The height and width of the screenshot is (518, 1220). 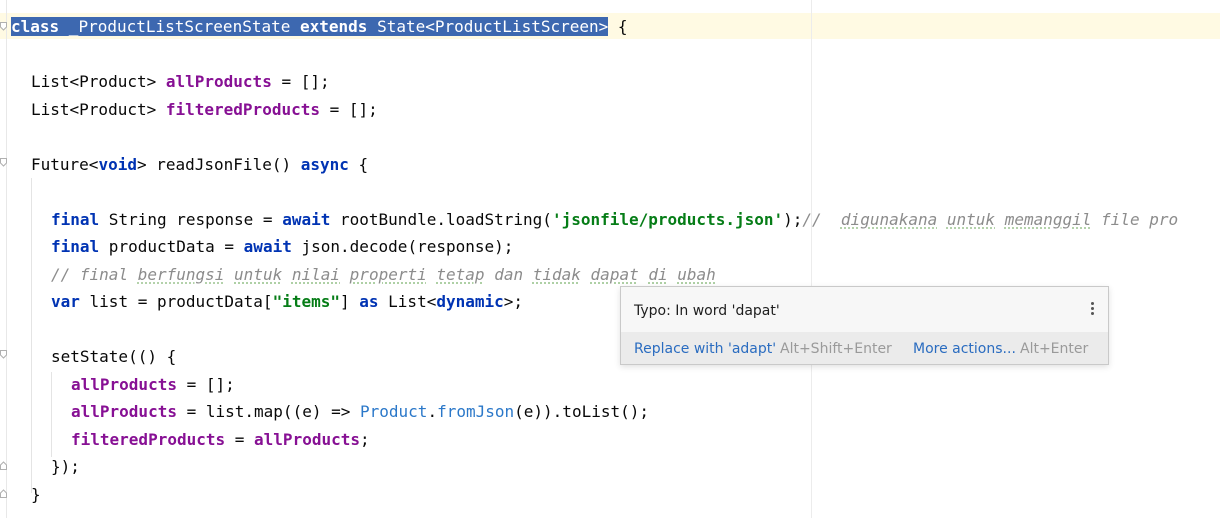 What do you see at coordinates (811, 259) in the screenshot?
I see `right-margin-guide` at bounding box center [811, 259].